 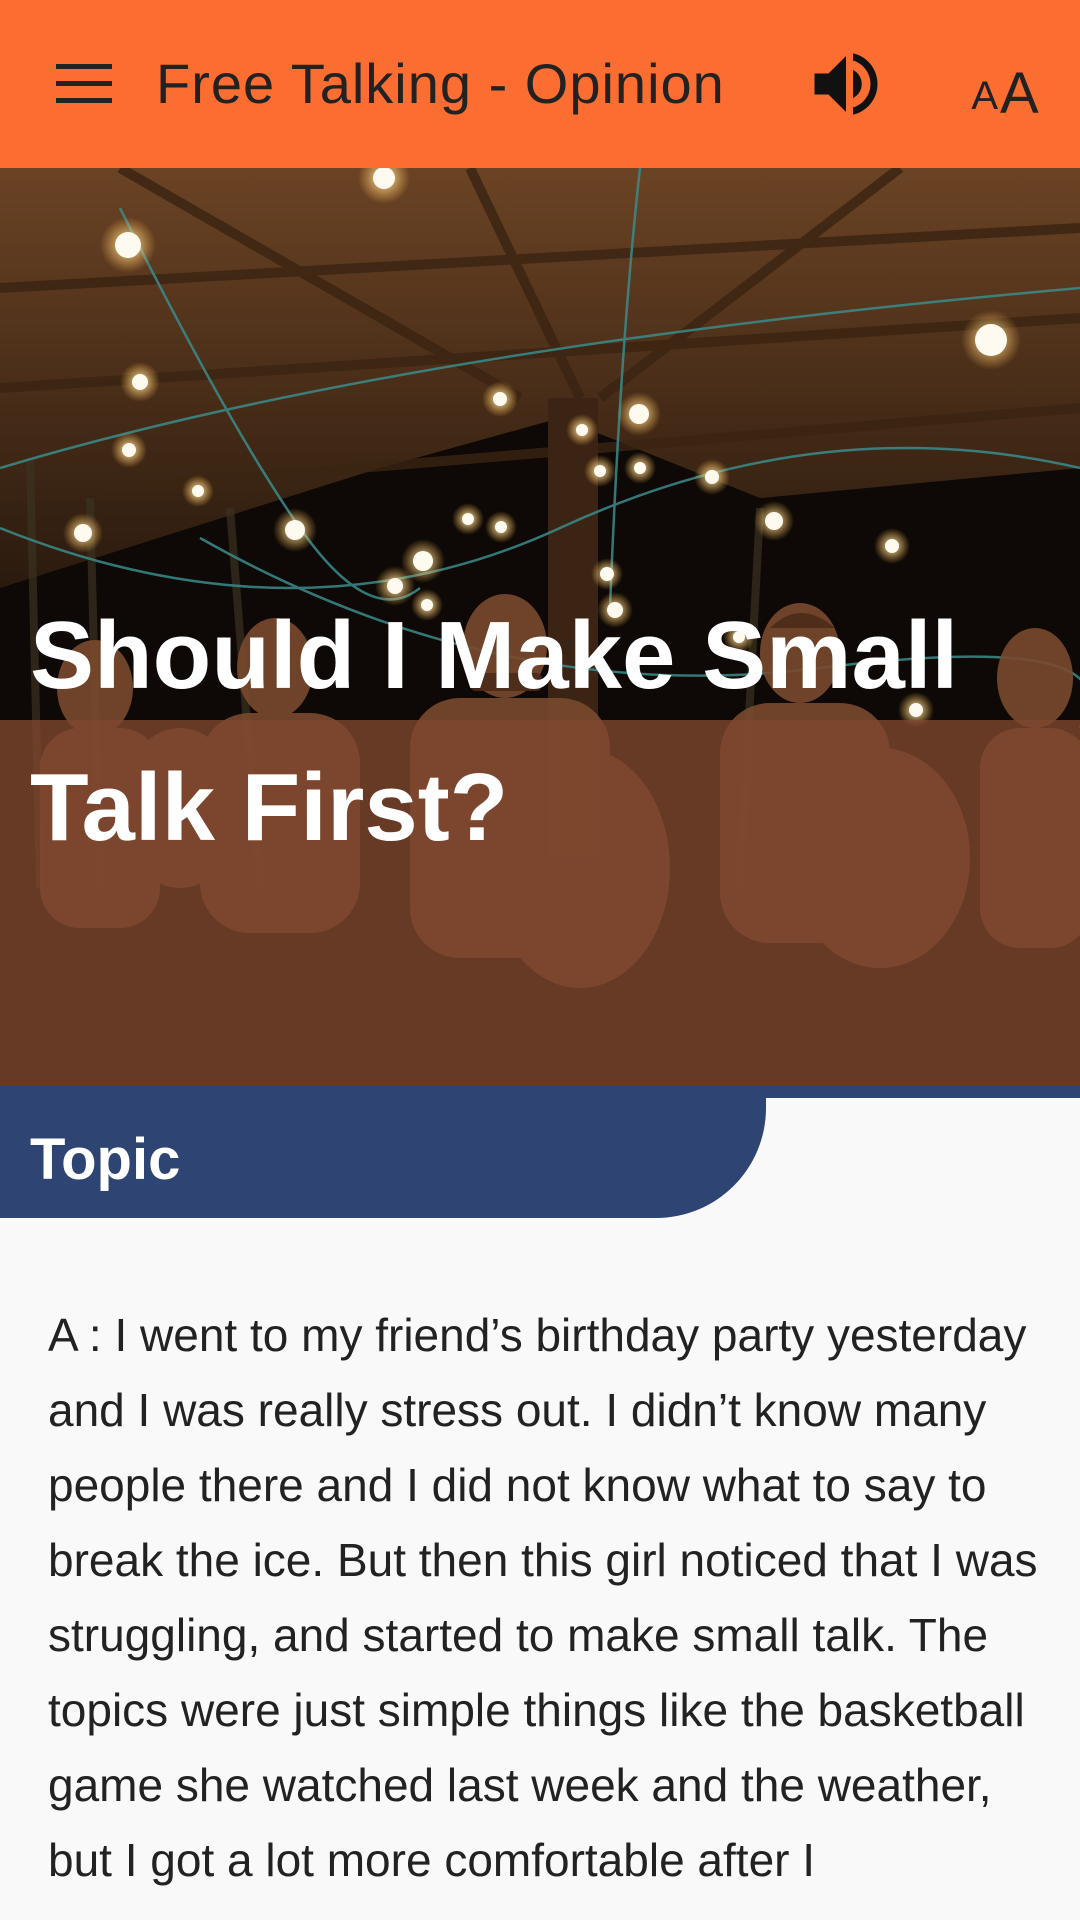 I want to click on font-size-button: AA, so click(x=1005, y=84).